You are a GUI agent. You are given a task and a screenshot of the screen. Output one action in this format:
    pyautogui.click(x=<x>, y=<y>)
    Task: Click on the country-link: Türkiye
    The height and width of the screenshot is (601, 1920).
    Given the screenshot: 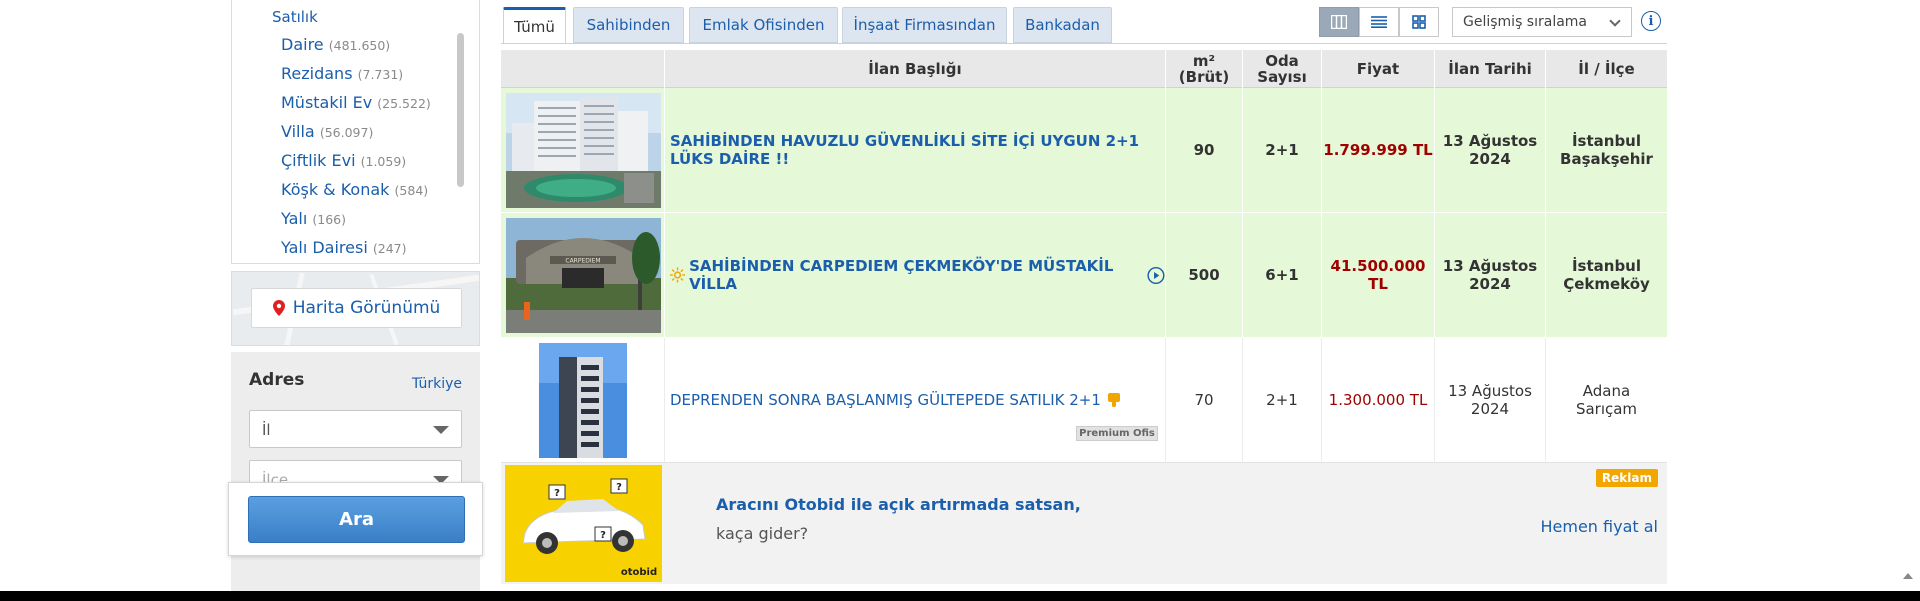 What is the action you would take?
    pyautogui.click(x=437, y=384)
    